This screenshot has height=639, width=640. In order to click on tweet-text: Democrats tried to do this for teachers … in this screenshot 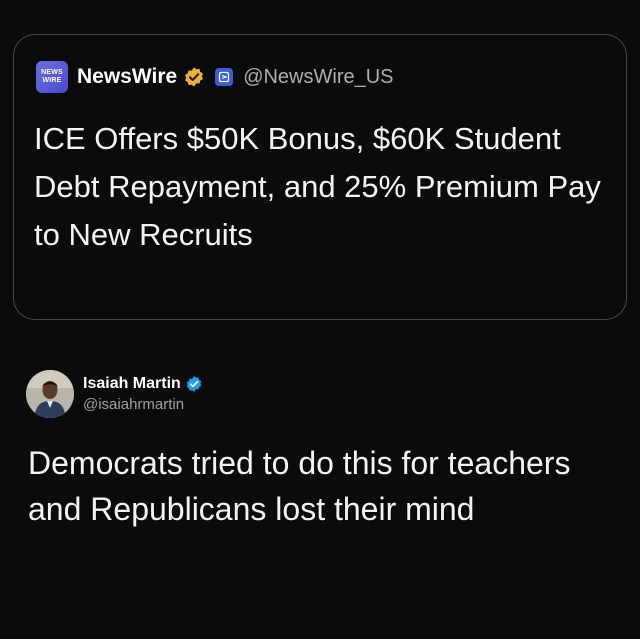, I will do `click(299, 486)`.